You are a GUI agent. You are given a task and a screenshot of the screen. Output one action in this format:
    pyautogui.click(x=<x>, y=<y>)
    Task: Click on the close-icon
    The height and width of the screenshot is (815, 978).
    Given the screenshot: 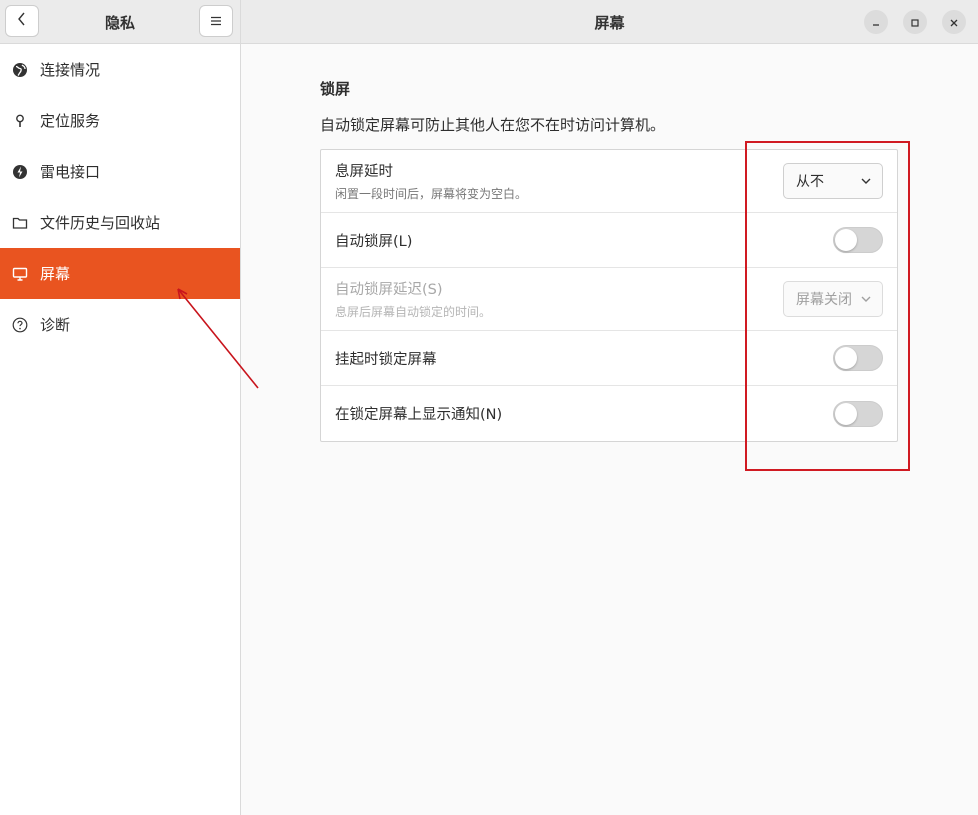 What is the action you would take?
    pyautogui.click(x=954, y=22)
    